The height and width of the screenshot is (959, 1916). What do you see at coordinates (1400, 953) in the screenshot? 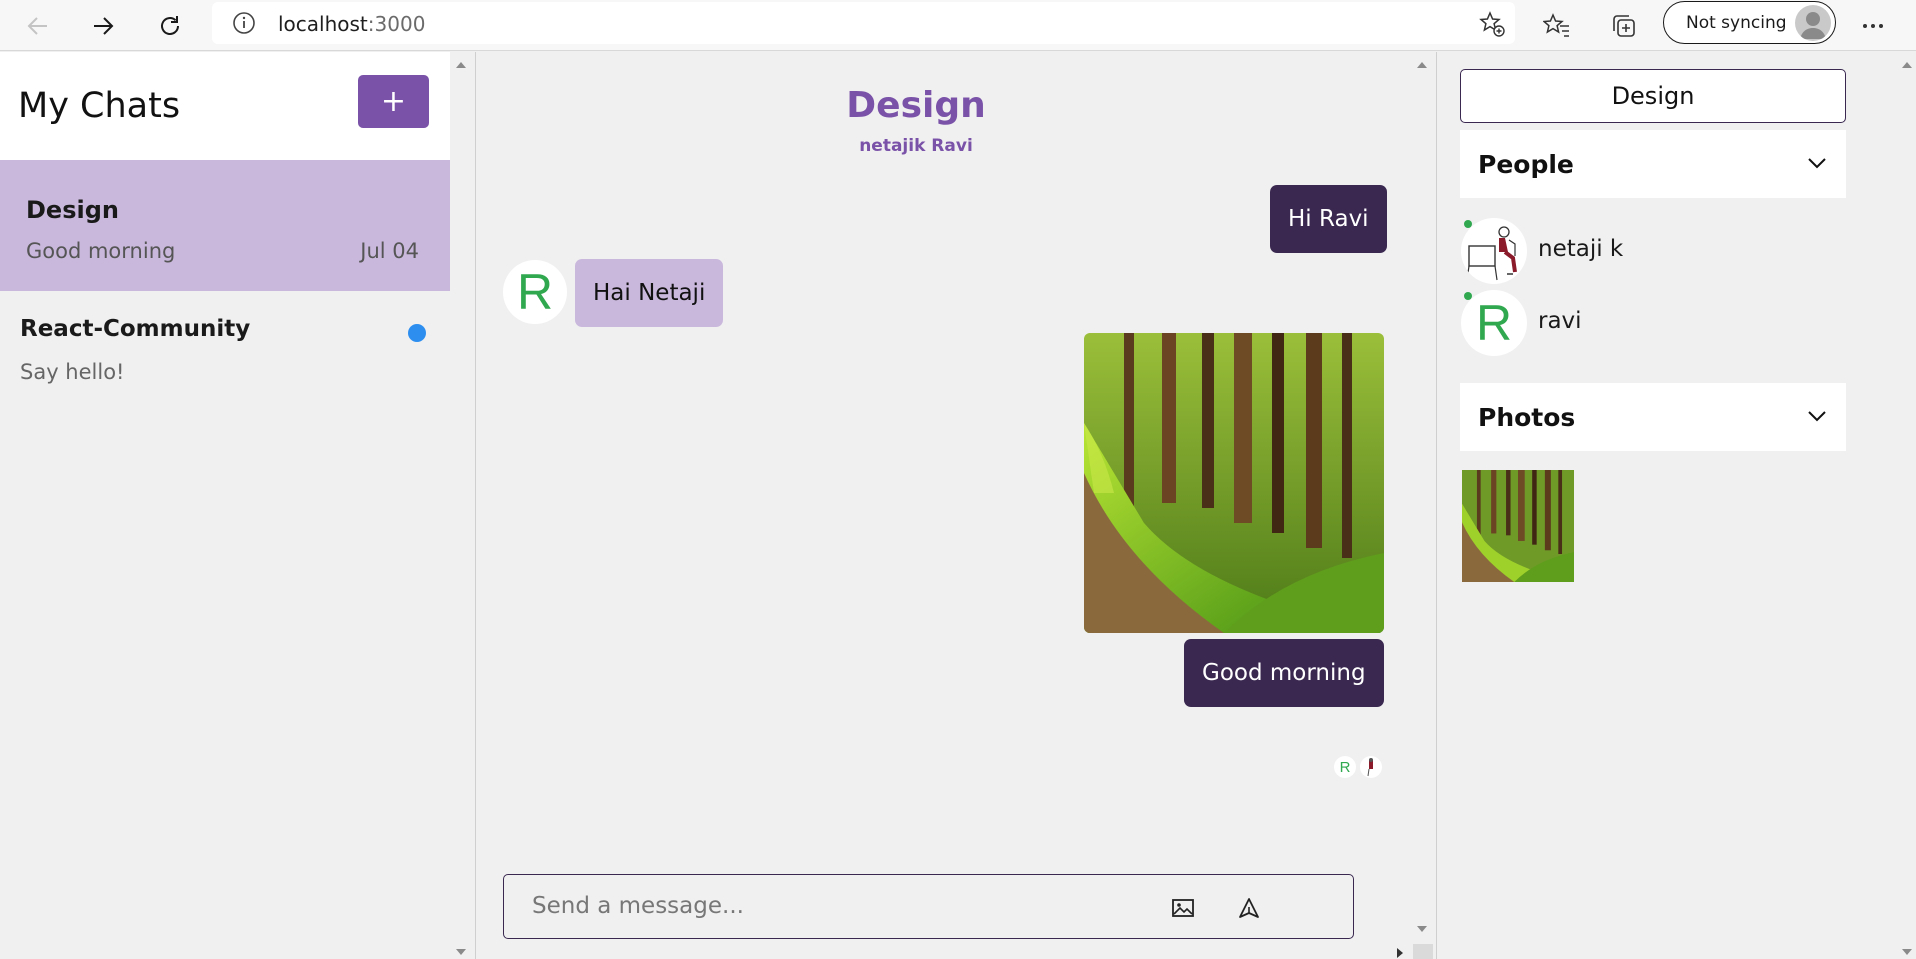
I see `horizontal-scroll-right-arrow` at bounding box center [1400, 953].